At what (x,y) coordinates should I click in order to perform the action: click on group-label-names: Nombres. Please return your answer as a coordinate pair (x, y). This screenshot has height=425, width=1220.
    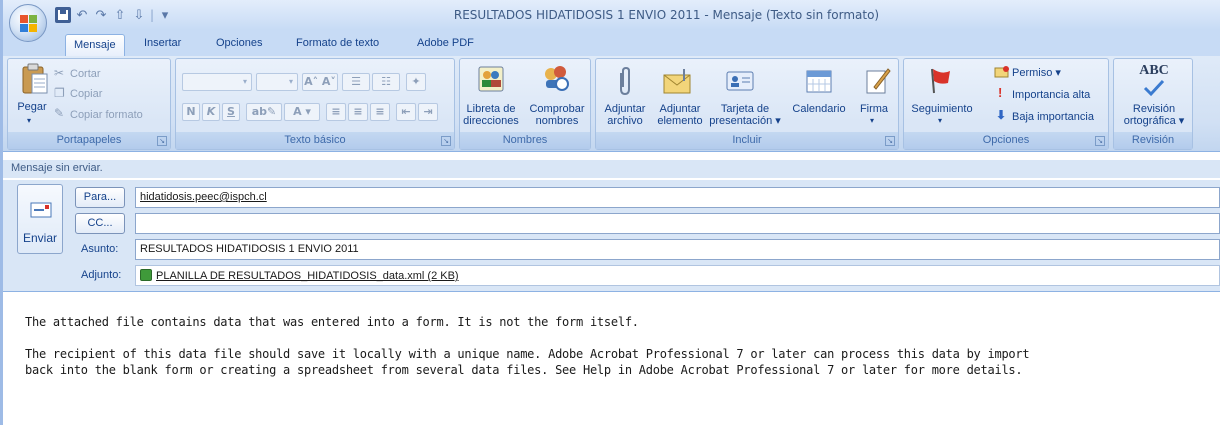
    Looking at the image, I should click on (525, 140).